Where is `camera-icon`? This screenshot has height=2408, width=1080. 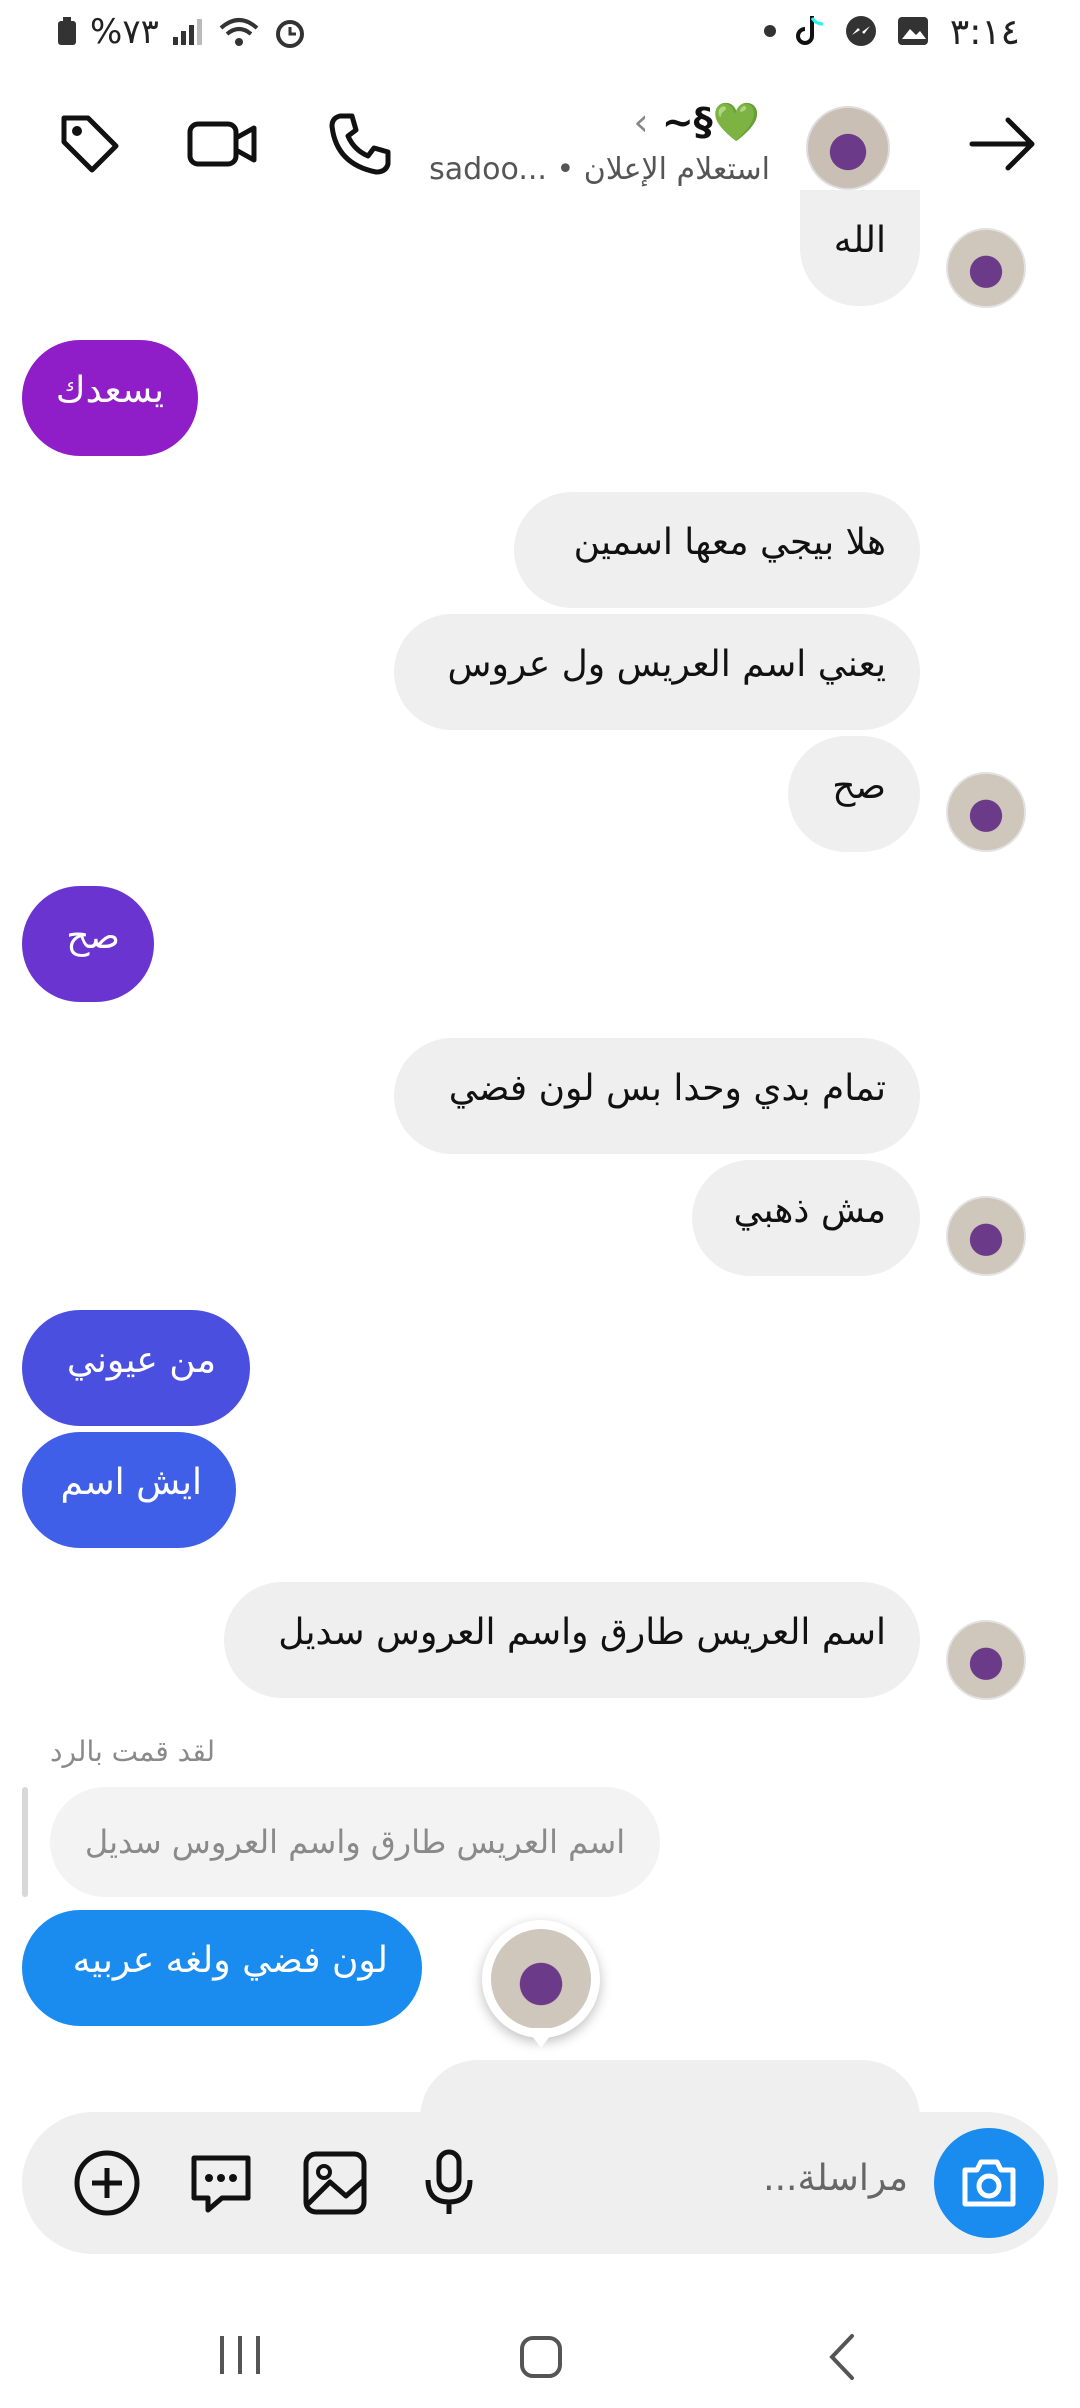
camera-icon is located at coordinates (989, 2183).